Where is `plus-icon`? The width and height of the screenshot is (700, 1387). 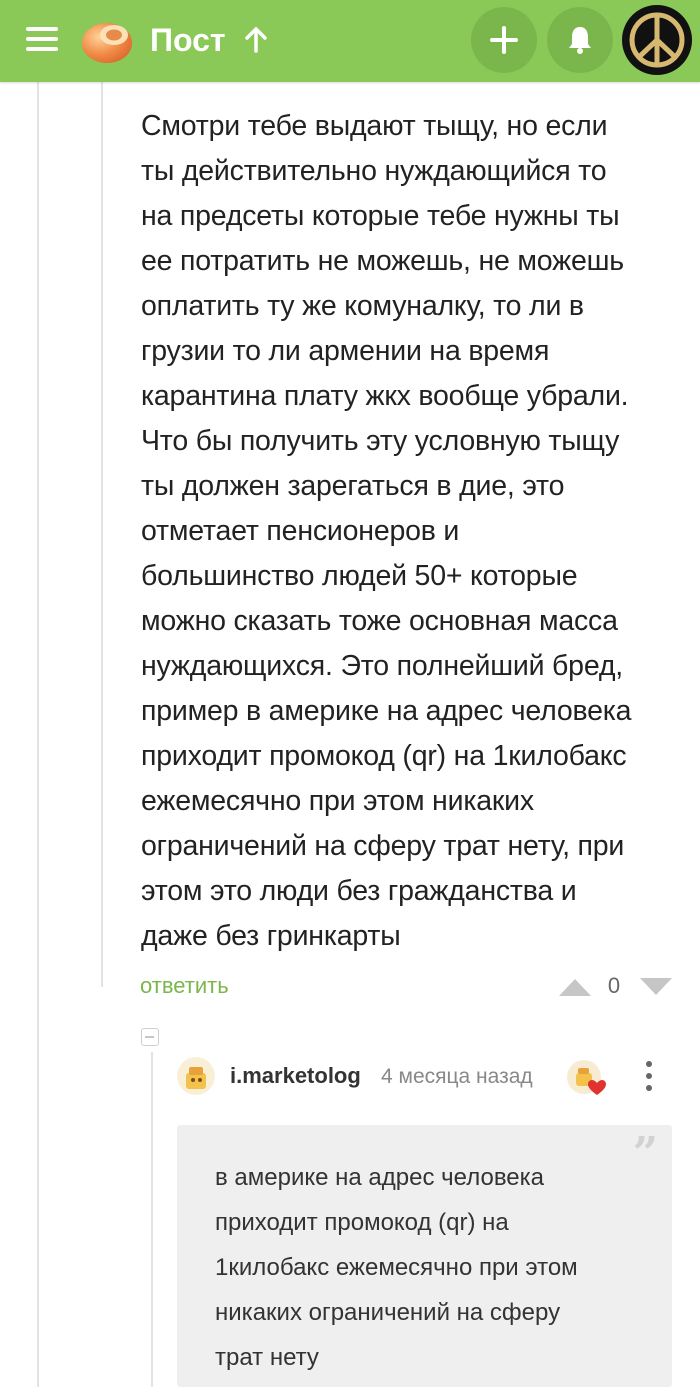
plus-icon is located at coordinates (504, 40).